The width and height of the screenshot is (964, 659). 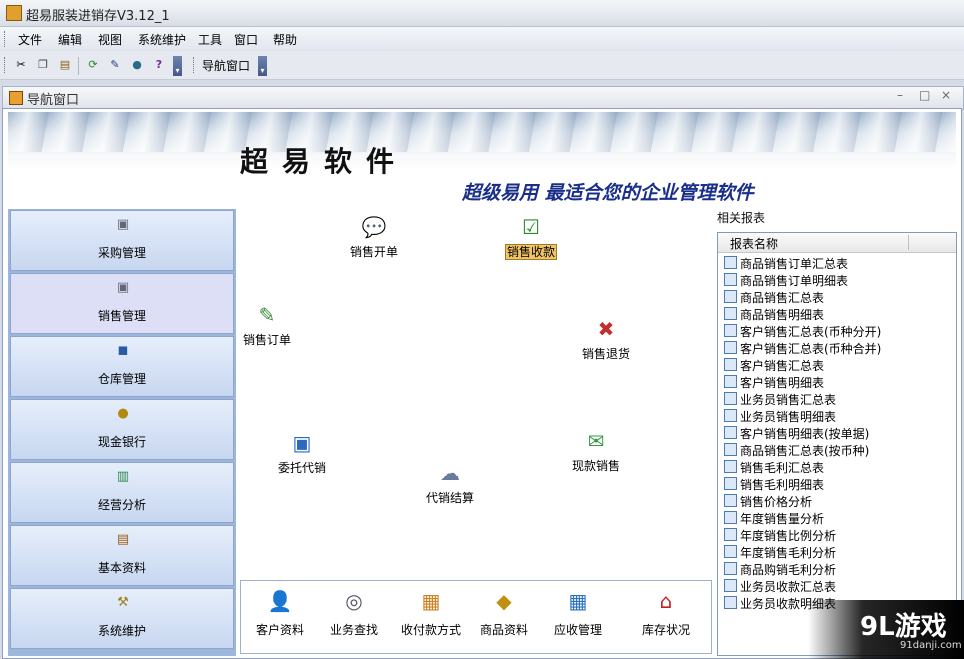 What do you see at coordinates (122, 303) in the screenshot?
I see `sidebar-item-sales: ▣ 销售管理` at bounding box center [122, 303].